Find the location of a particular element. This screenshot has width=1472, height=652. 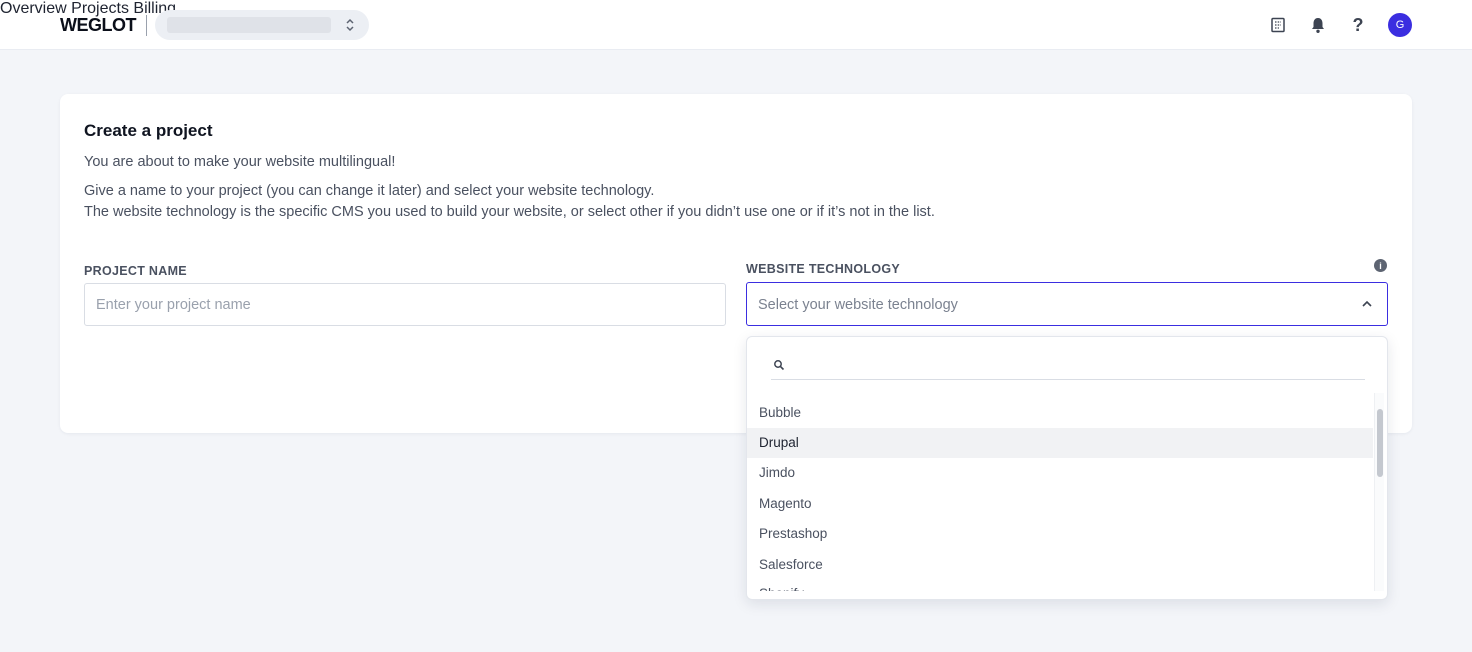

logo-divider is located at coordinates (146, 25).